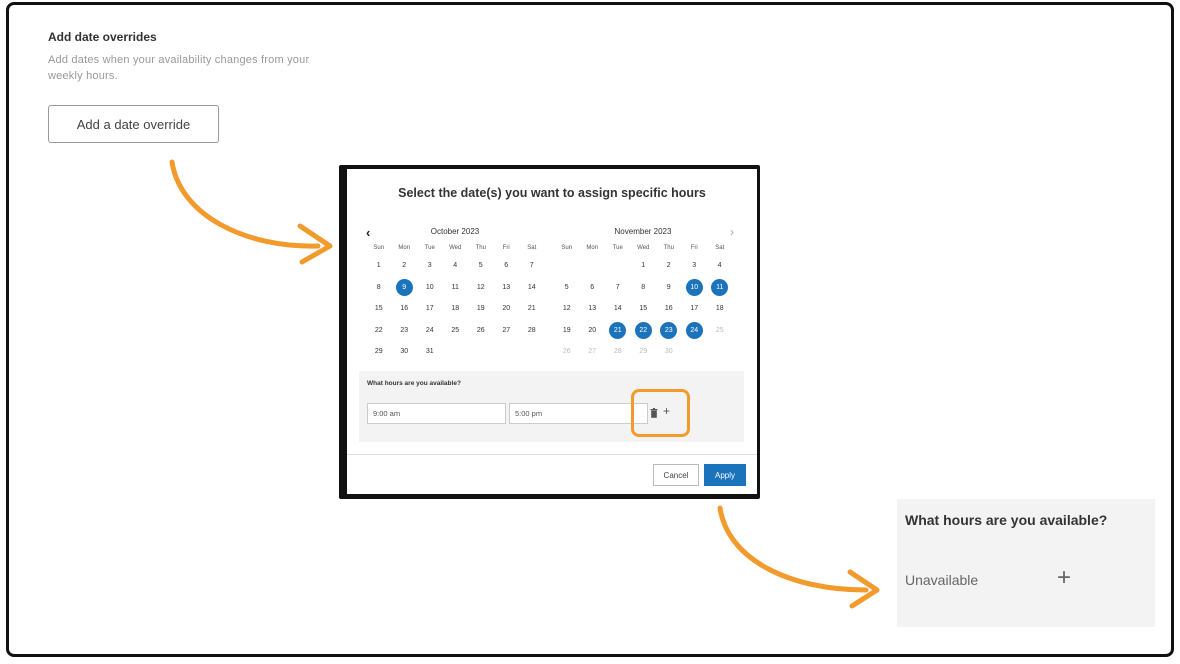 The height and width of the screenshot is (664, 1180). Describe the element at coordinates (942, 580) in the screenshot. I see `unavailable-status: Unavailable` at that location.